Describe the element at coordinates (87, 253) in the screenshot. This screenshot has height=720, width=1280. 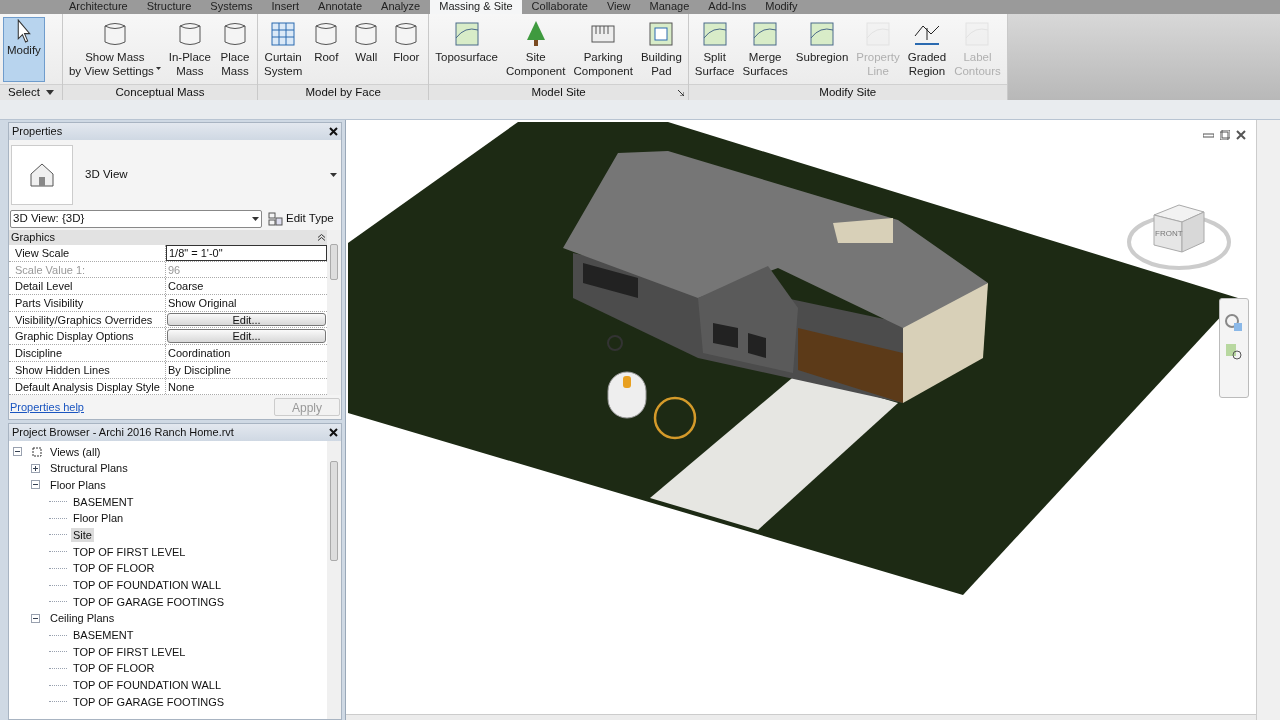
I see `property-label: View Scale` at that location.